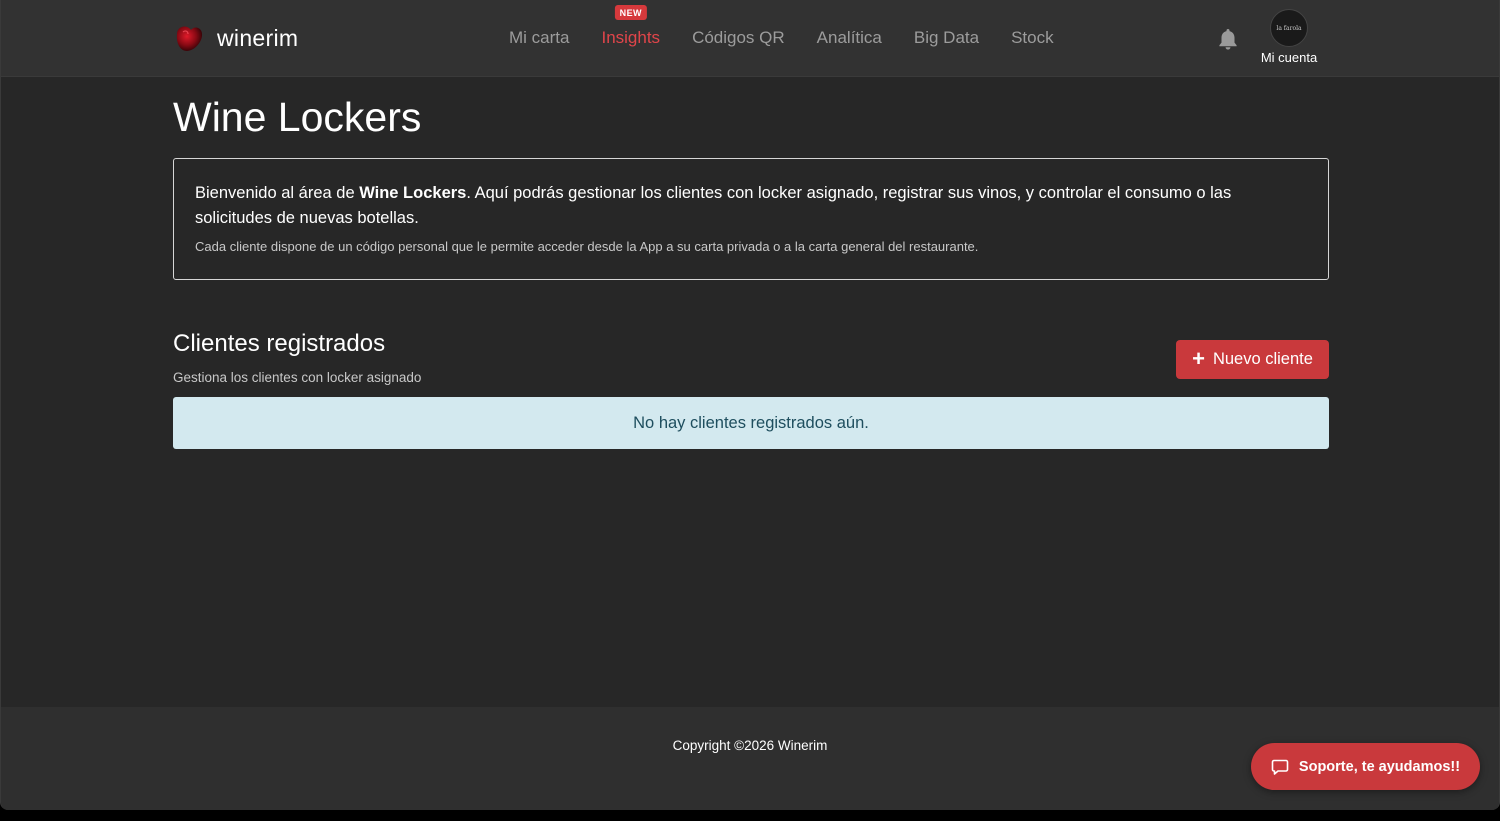  I want to click on chat-bubble-icon, so click(1280, 767).